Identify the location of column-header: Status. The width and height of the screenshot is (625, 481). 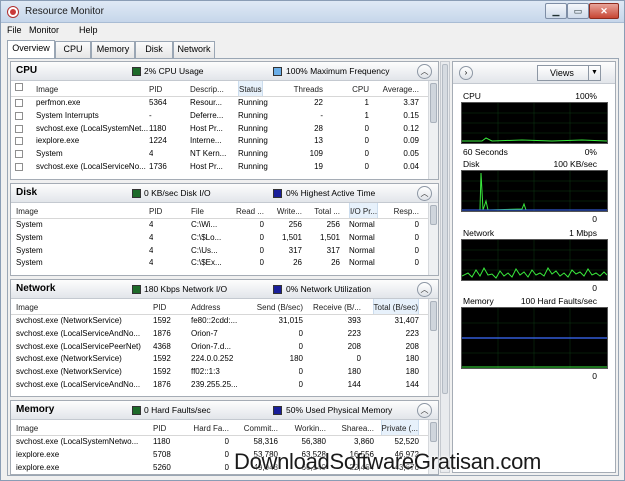
(250, 88).